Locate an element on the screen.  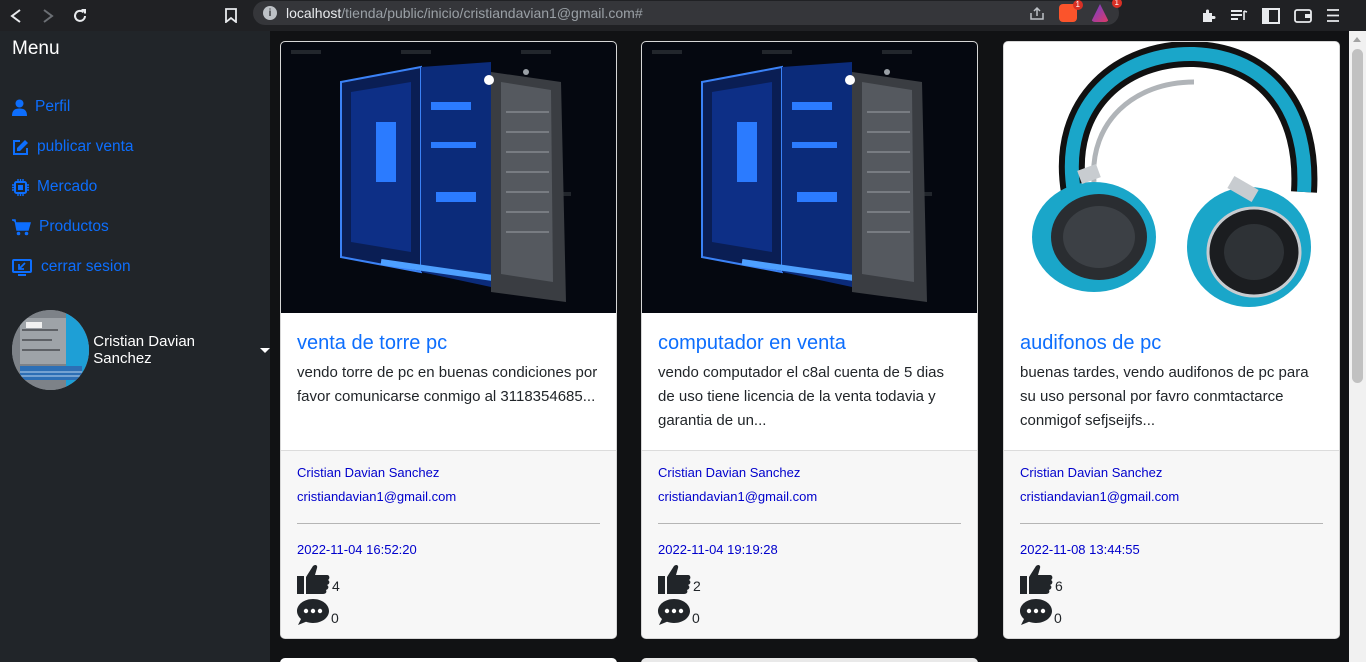
logout-icon is located at coordinates (22, 267).